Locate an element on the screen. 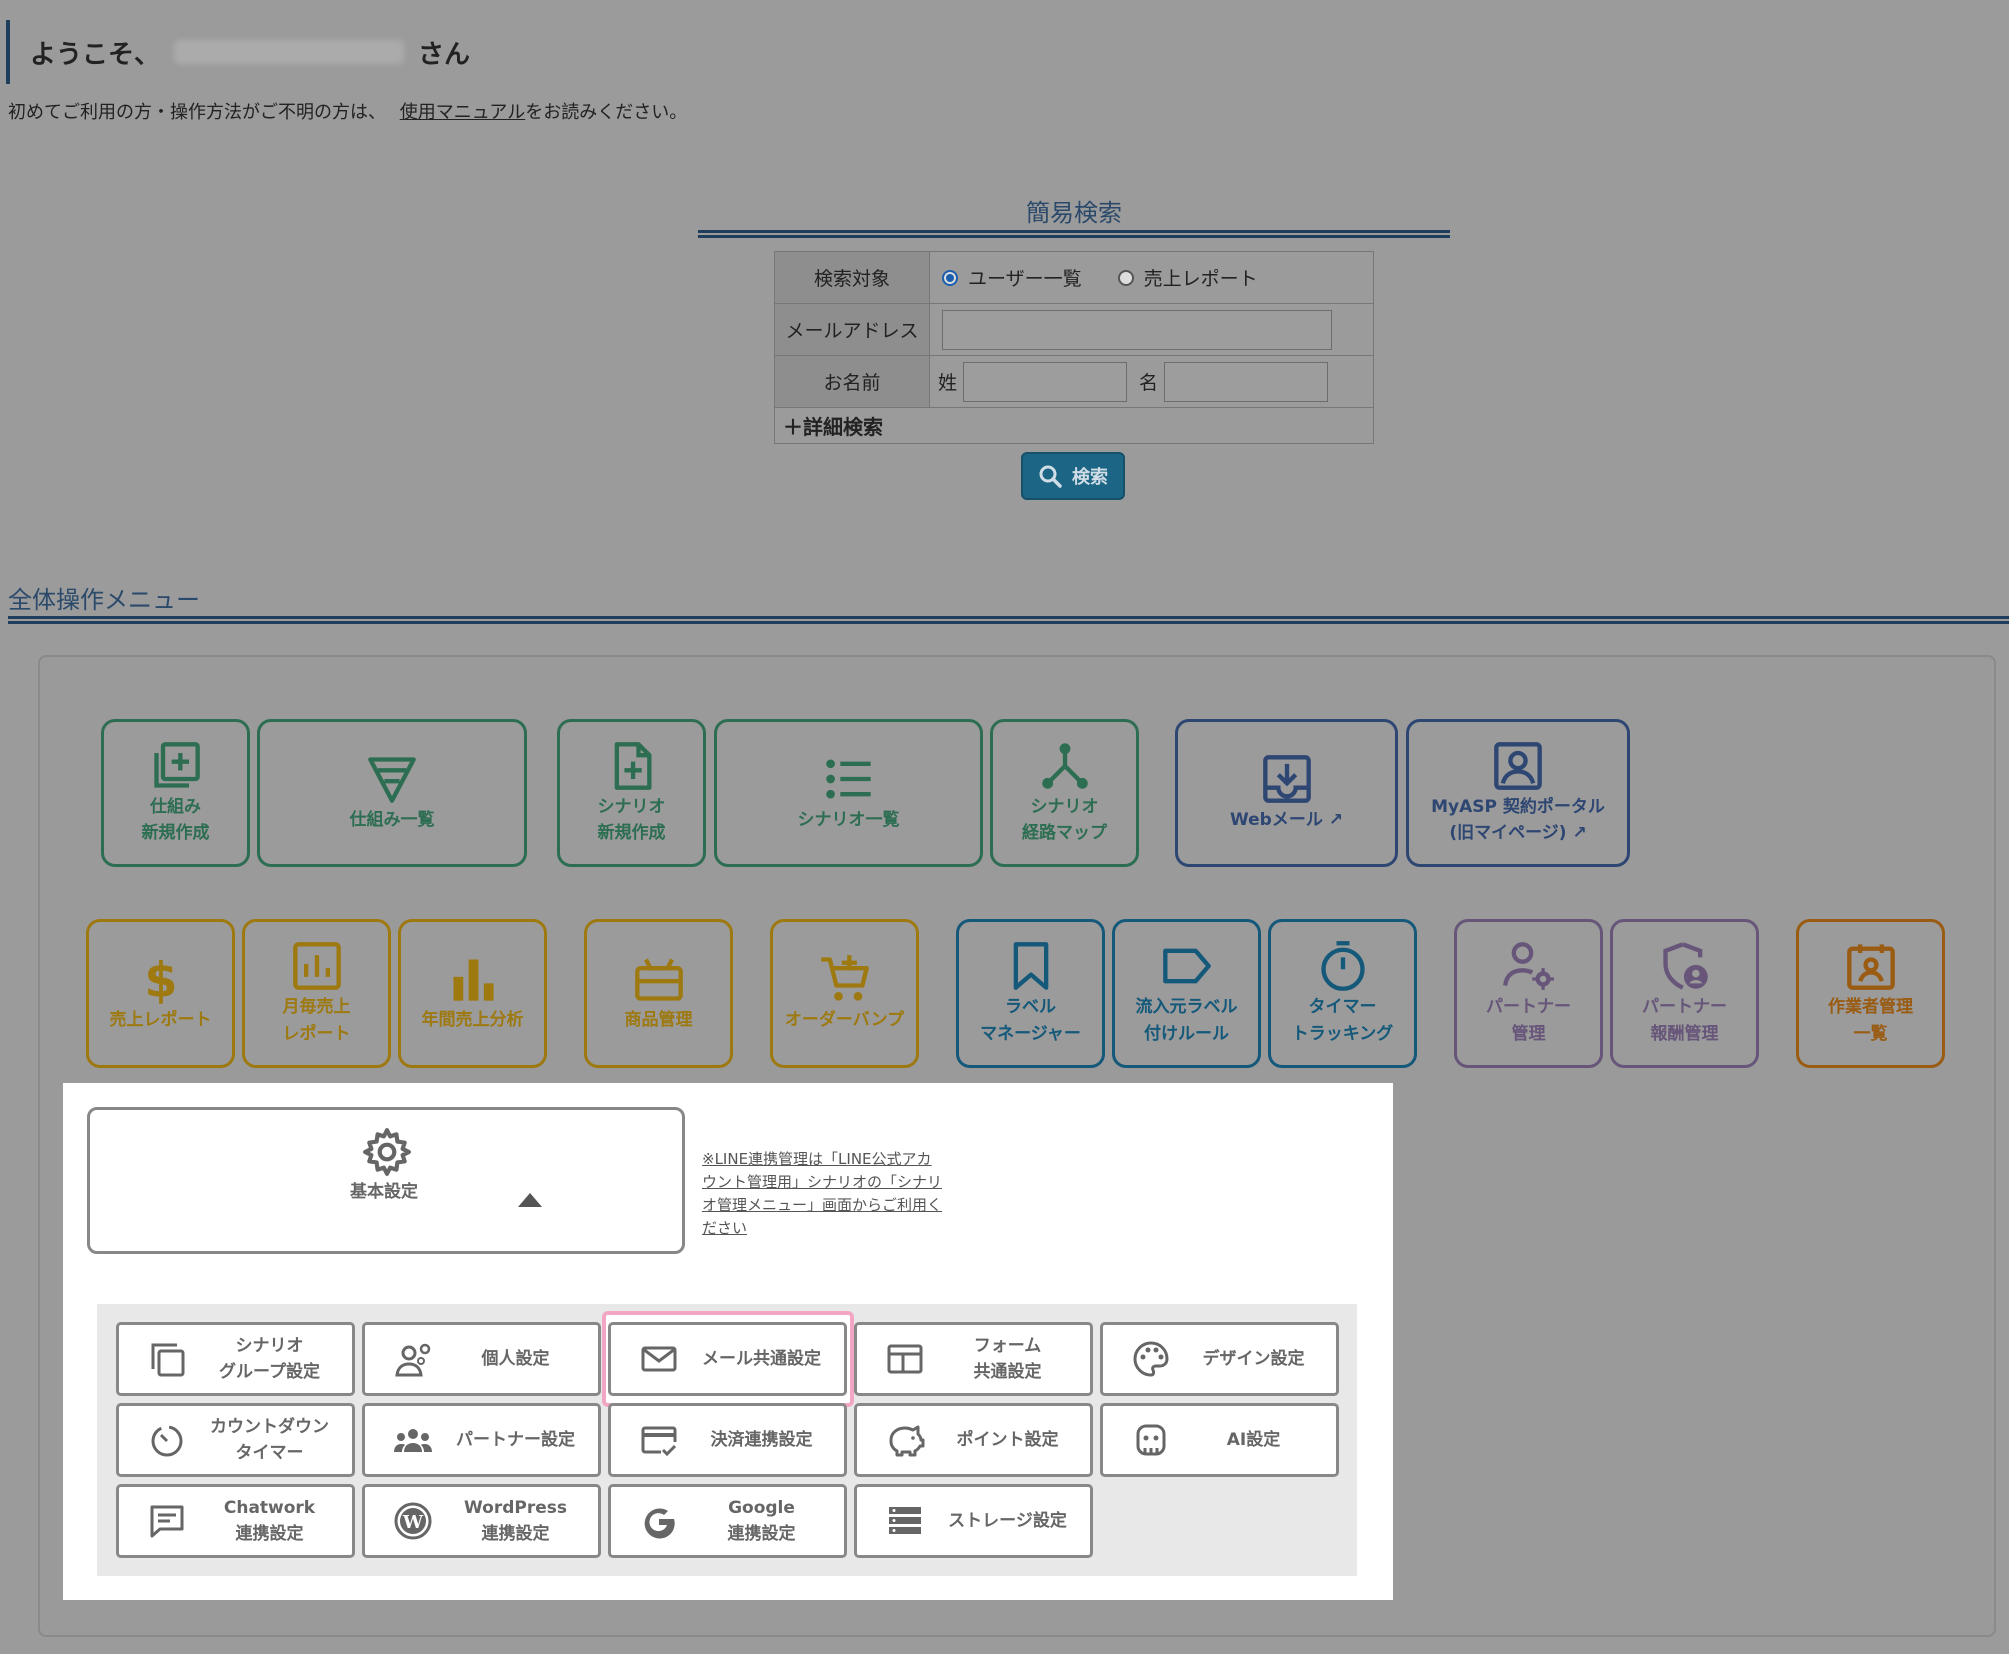 This screenshot has width=2009, height=1654. tile-label-1: 月毎売上 is located at coordinates (316, 1007).